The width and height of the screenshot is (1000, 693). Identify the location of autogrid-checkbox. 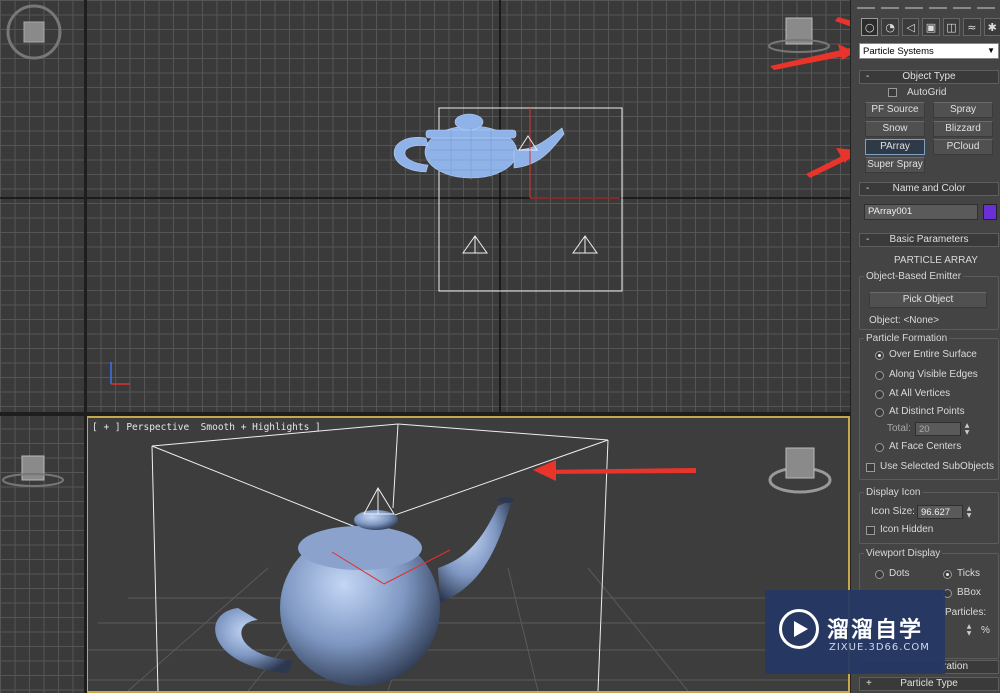
(892, 92).